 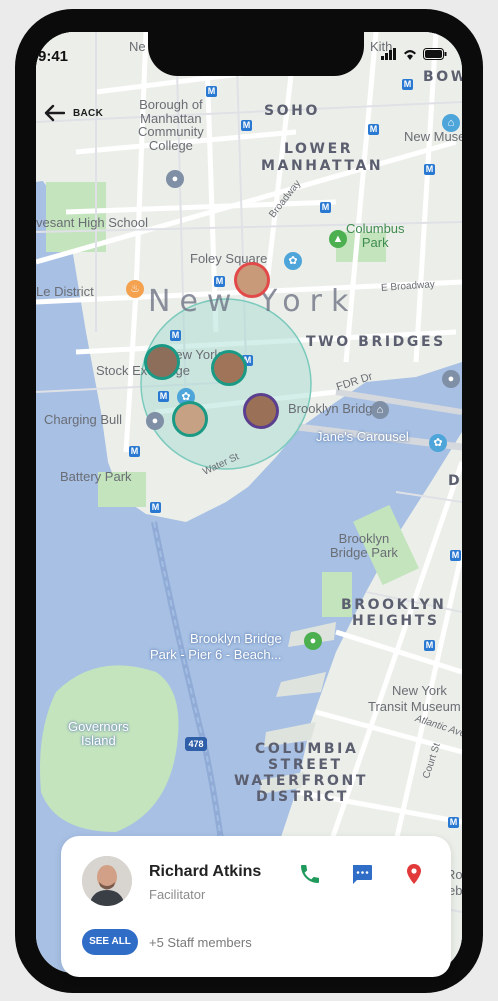 What do you see at coordinates (388, 54) in the screenshot?
I see `signal-icon` at bounding box center [388, 54].